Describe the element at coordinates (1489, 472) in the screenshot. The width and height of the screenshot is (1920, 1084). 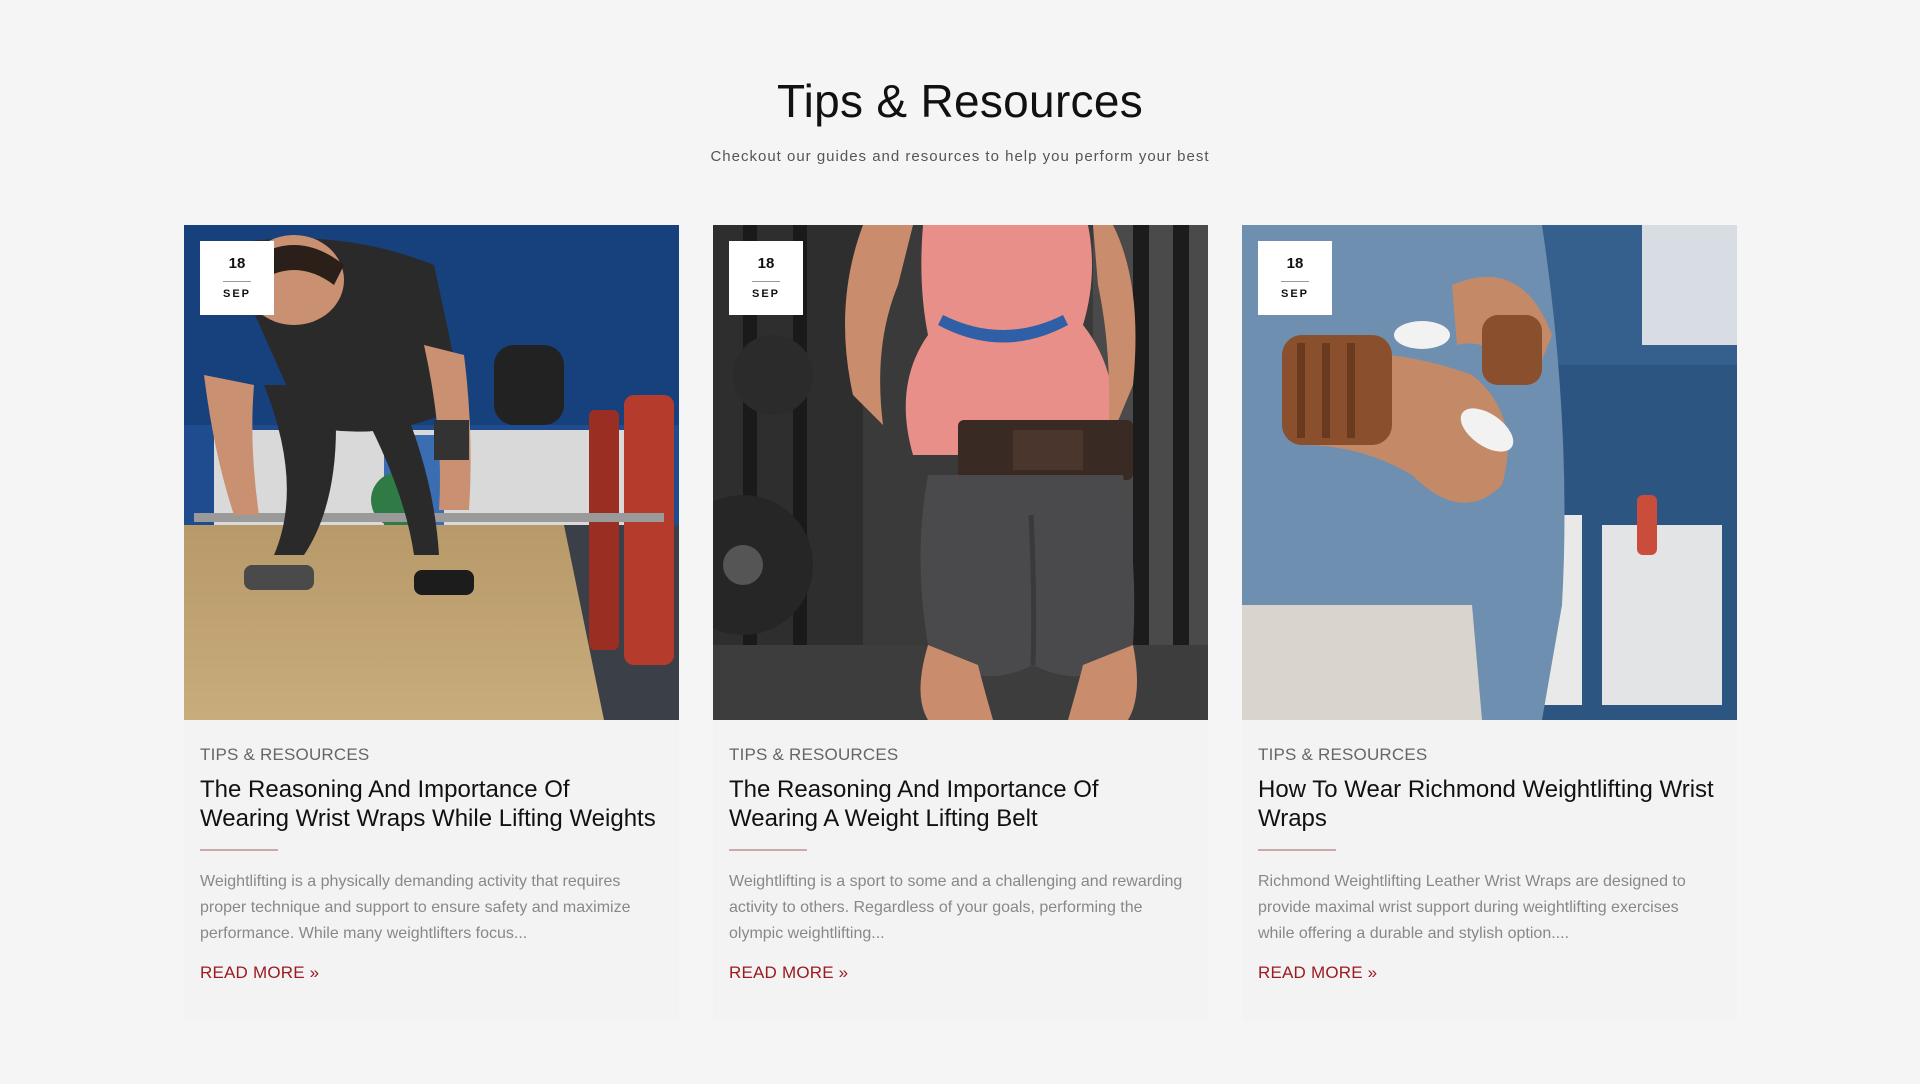
I see `post-image-wrist-wraps: 18 SEP` at that location.